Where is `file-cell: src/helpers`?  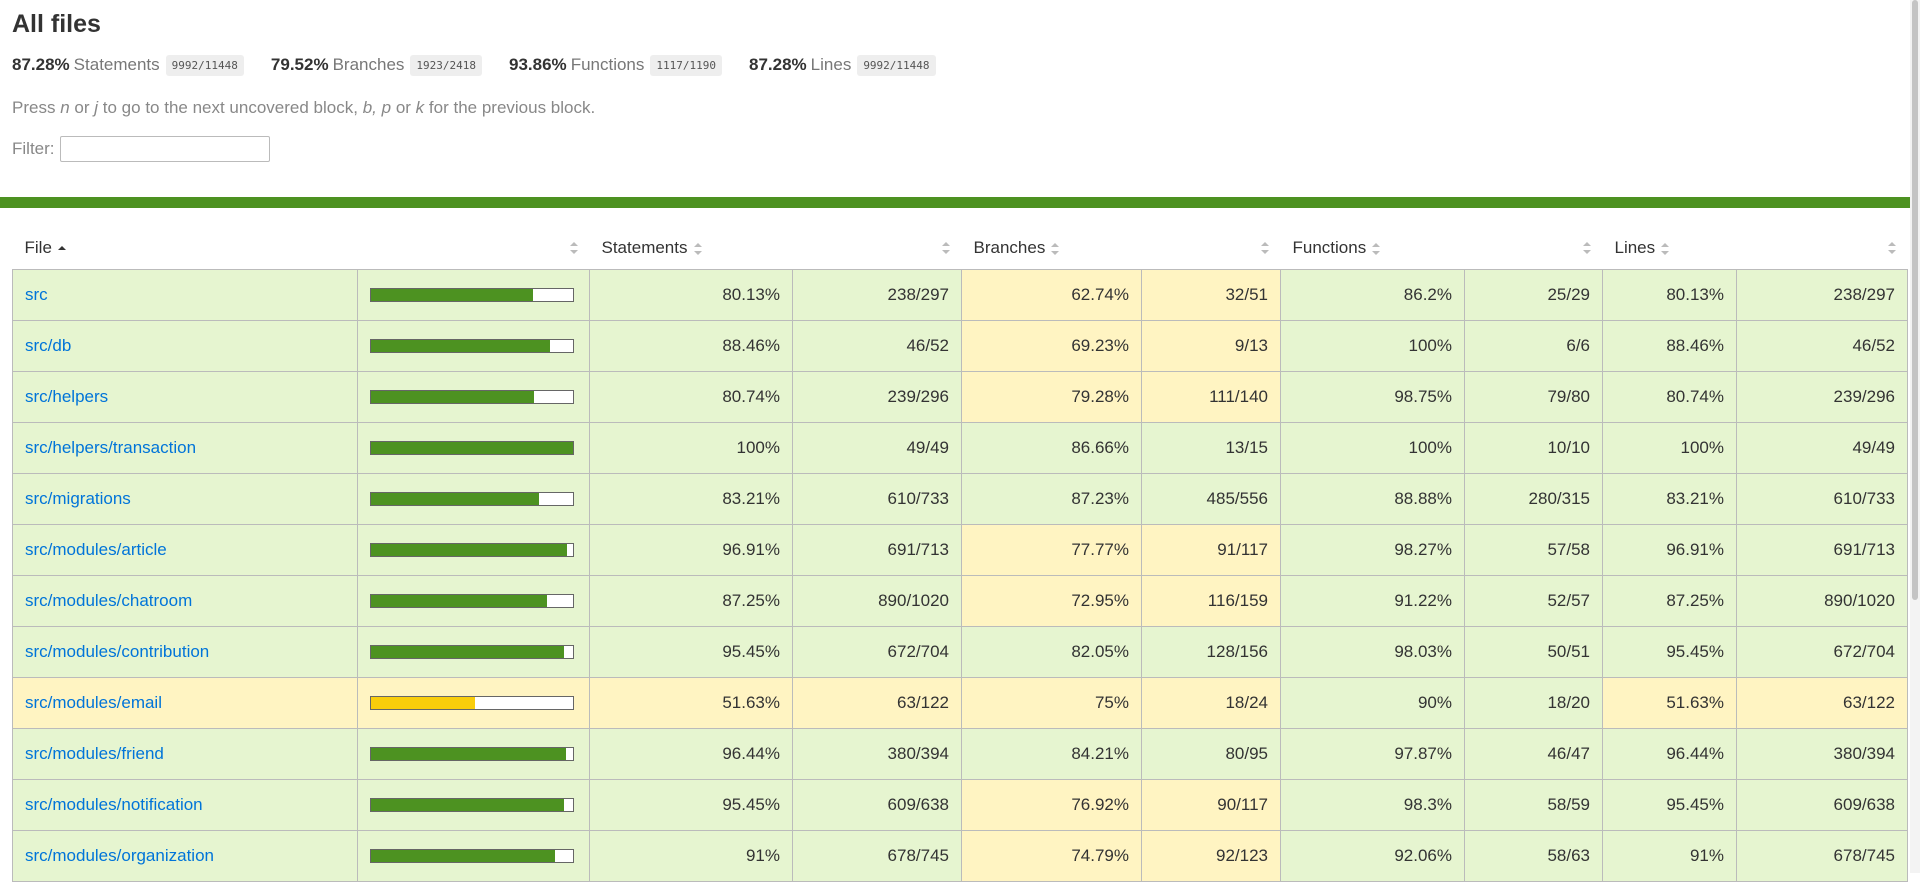
file-cell: src/helpers is located at coordinates (185, 397).